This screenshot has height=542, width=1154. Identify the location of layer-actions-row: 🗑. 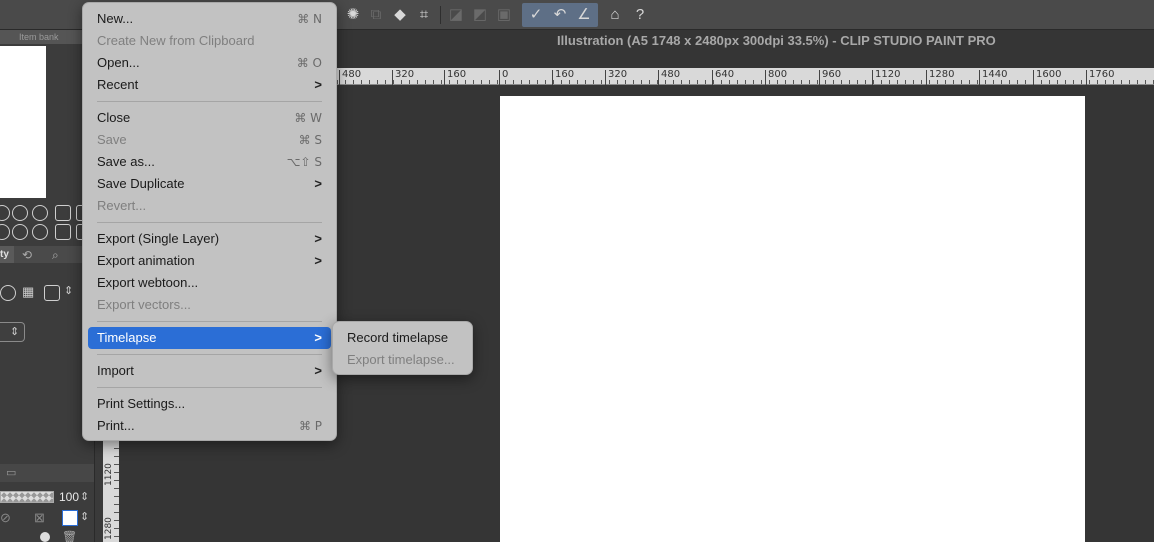
(41, 536).